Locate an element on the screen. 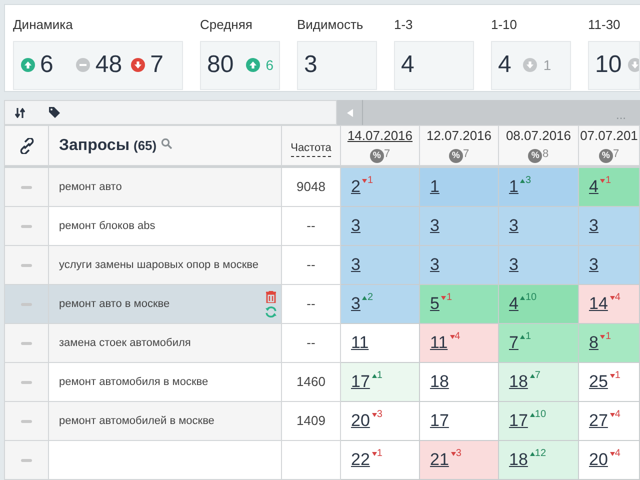 This screenshot has height=480, width=640. stat-value: 10 is located at coordinates (608, 65).